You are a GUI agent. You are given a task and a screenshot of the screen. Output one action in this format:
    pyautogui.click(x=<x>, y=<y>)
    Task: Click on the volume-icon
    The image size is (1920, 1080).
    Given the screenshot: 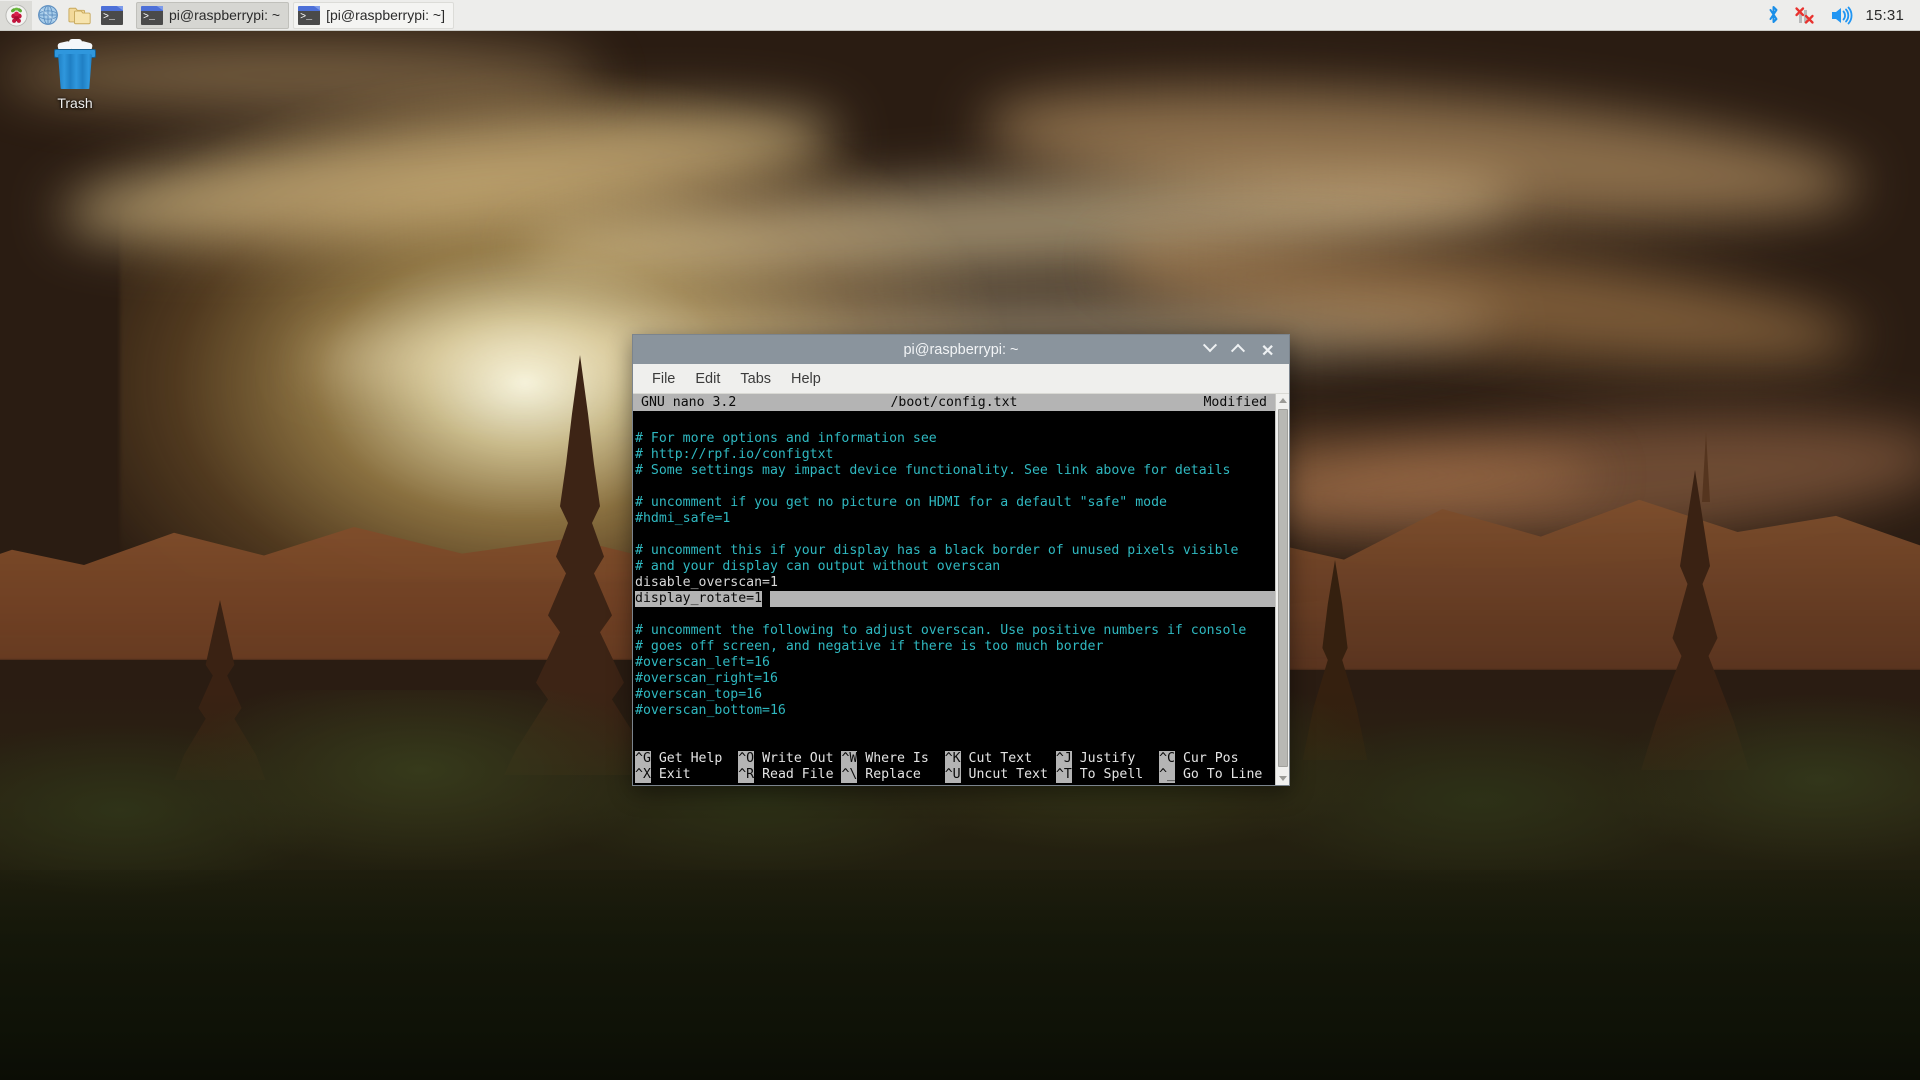 What is the action you would take?
    pyautogui.click(x=1841, y=15)
    